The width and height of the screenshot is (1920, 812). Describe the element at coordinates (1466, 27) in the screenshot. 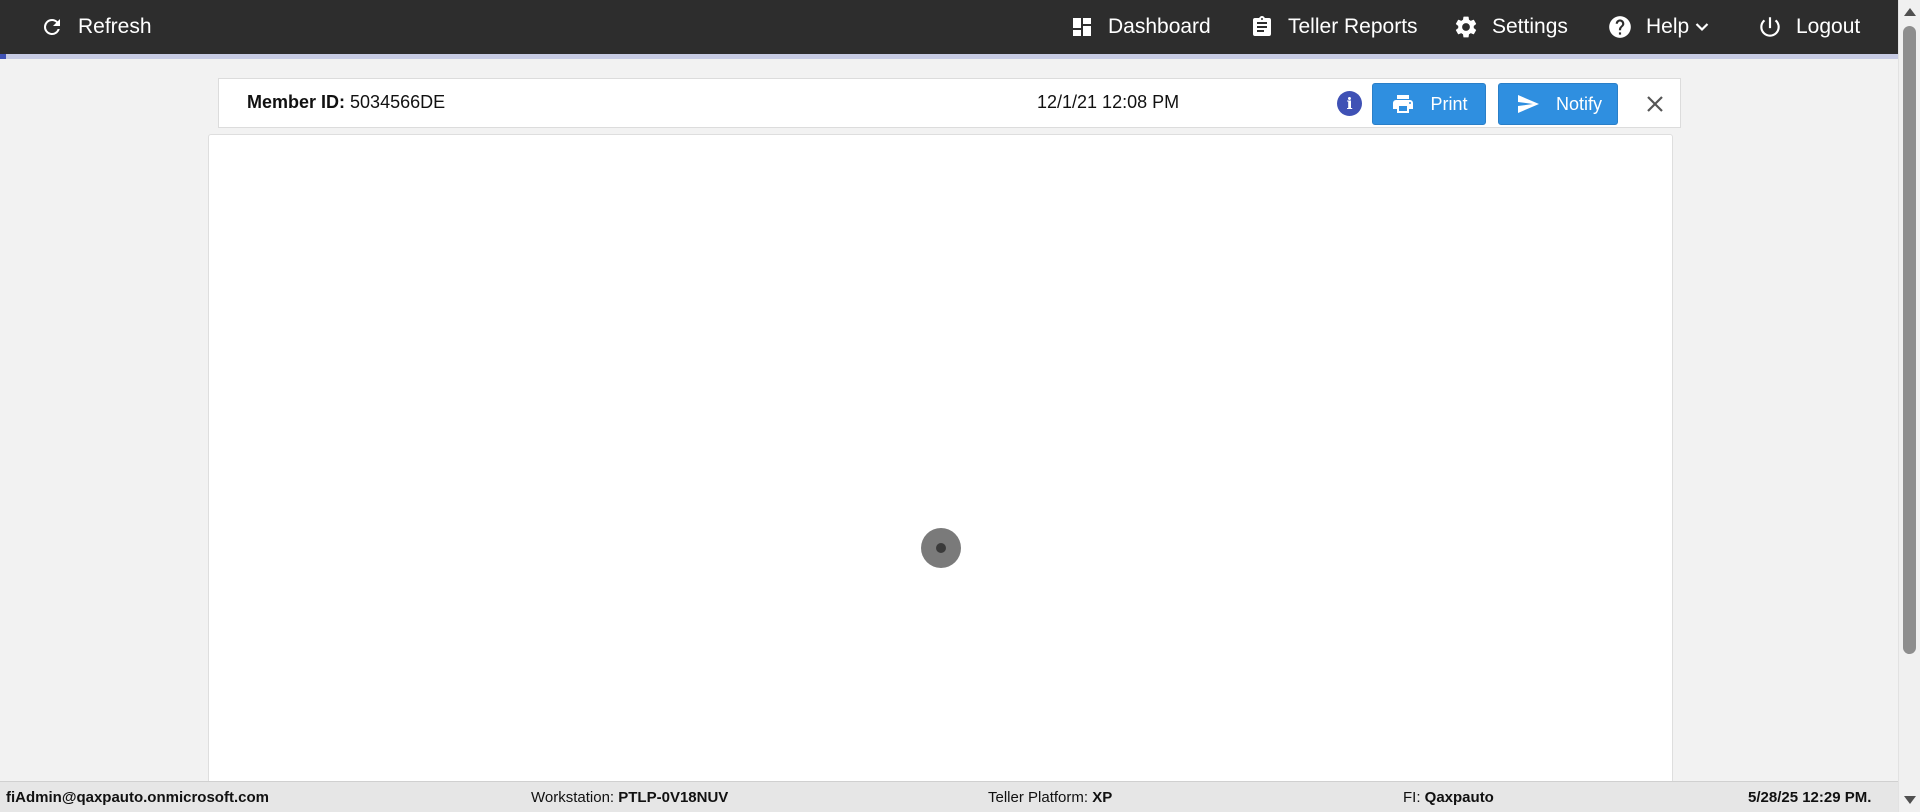

I see `gear-icon` at that location.